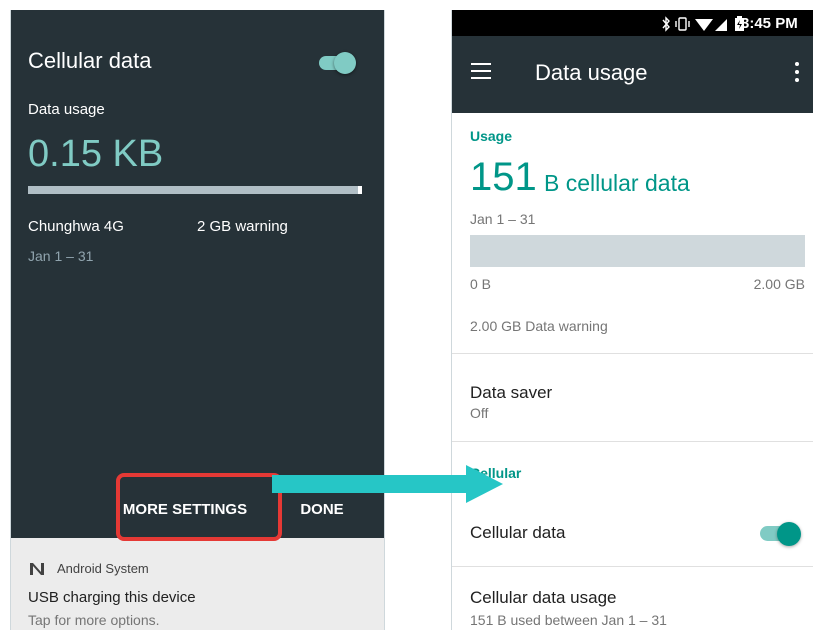 This screenshot has height=630, width=813. I want to click on usage-bar-min-label: 0 B, so click(481, 284).